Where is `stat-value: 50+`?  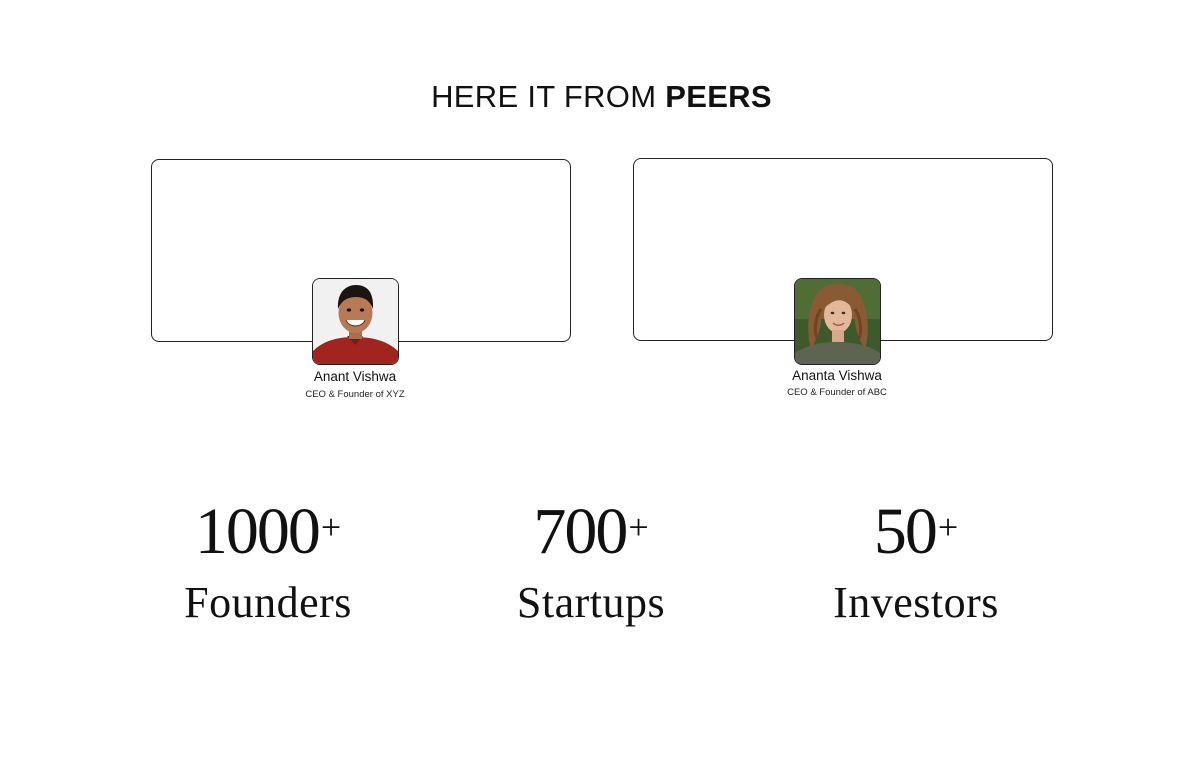
stat-value: 50+ is located at coordinates (916, 529).